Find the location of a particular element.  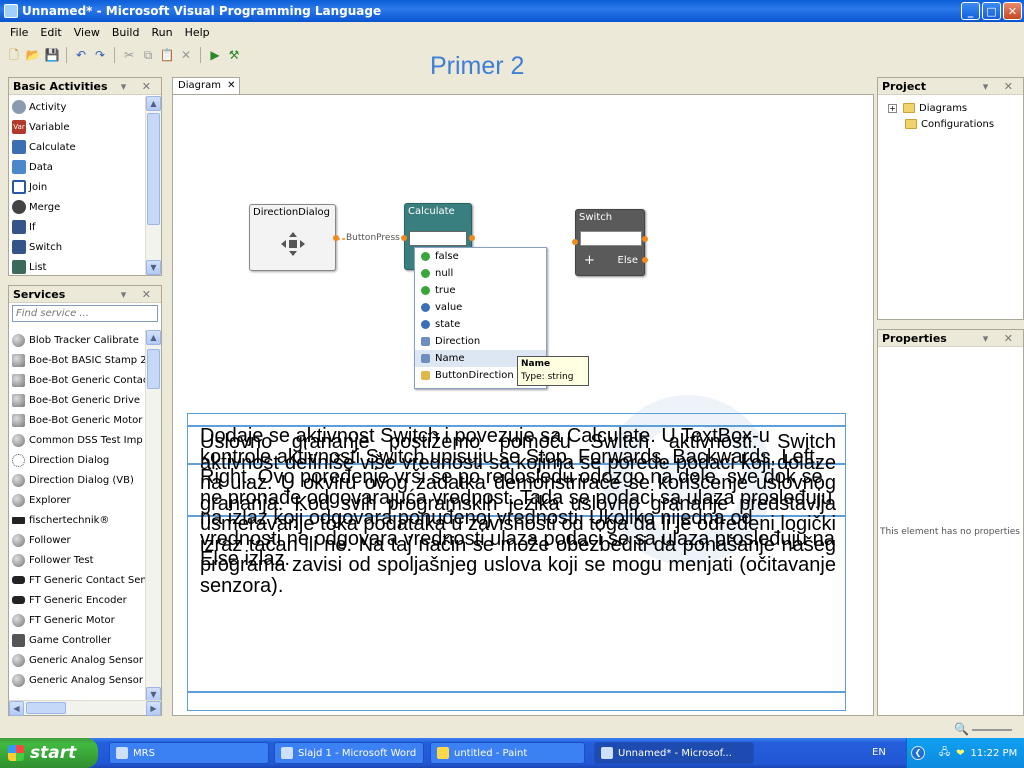

activity-item-calculate: Calculate is located at coordinates (85, 147).